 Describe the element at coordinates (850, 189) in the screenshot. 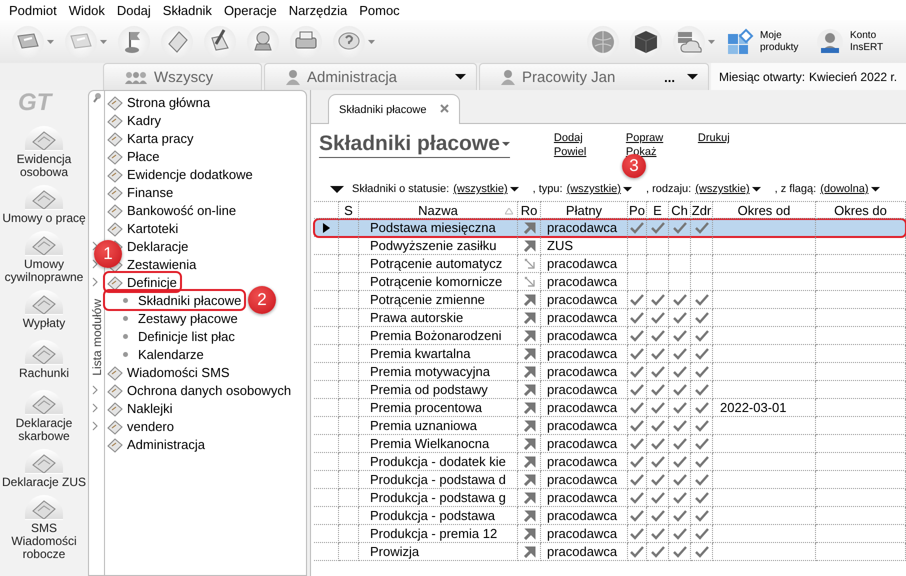

I see `filter-dropdown: (dowolna)` at that location.